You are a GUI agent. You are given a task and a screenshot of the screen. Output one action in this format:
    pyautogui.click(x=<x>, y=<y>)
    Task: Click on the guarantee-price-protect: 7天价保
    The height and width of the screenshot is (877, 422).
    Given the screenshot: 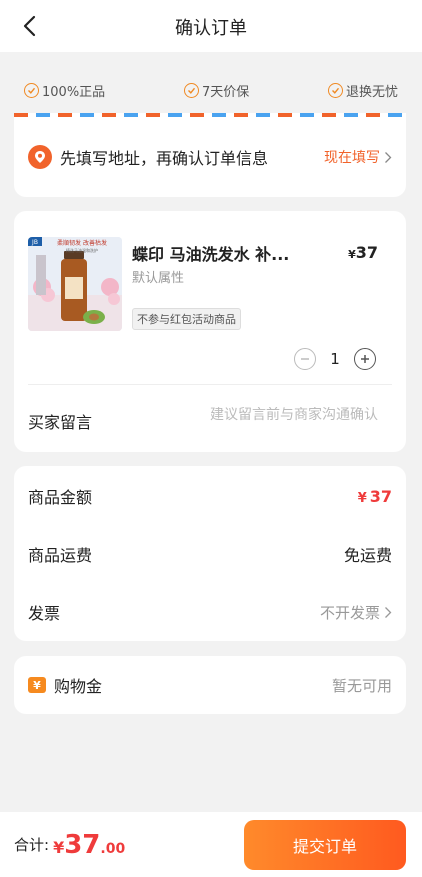 What is the action you would take?
    pyautogui.click(x=216, y=90)
    